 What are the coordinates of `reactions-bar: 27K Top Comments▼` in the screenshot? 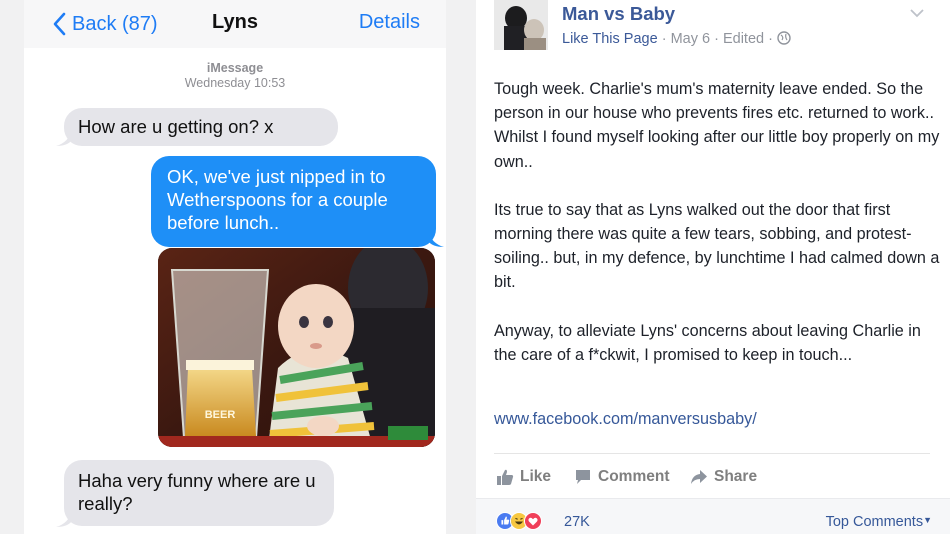 It's located at (713, 516).